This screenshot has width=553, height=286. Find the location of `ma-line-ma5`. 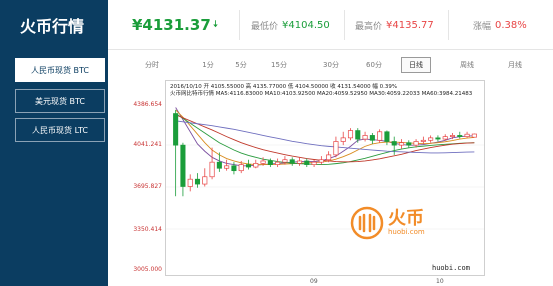

ma-line-ma5 is located at coordinates (325, 137).